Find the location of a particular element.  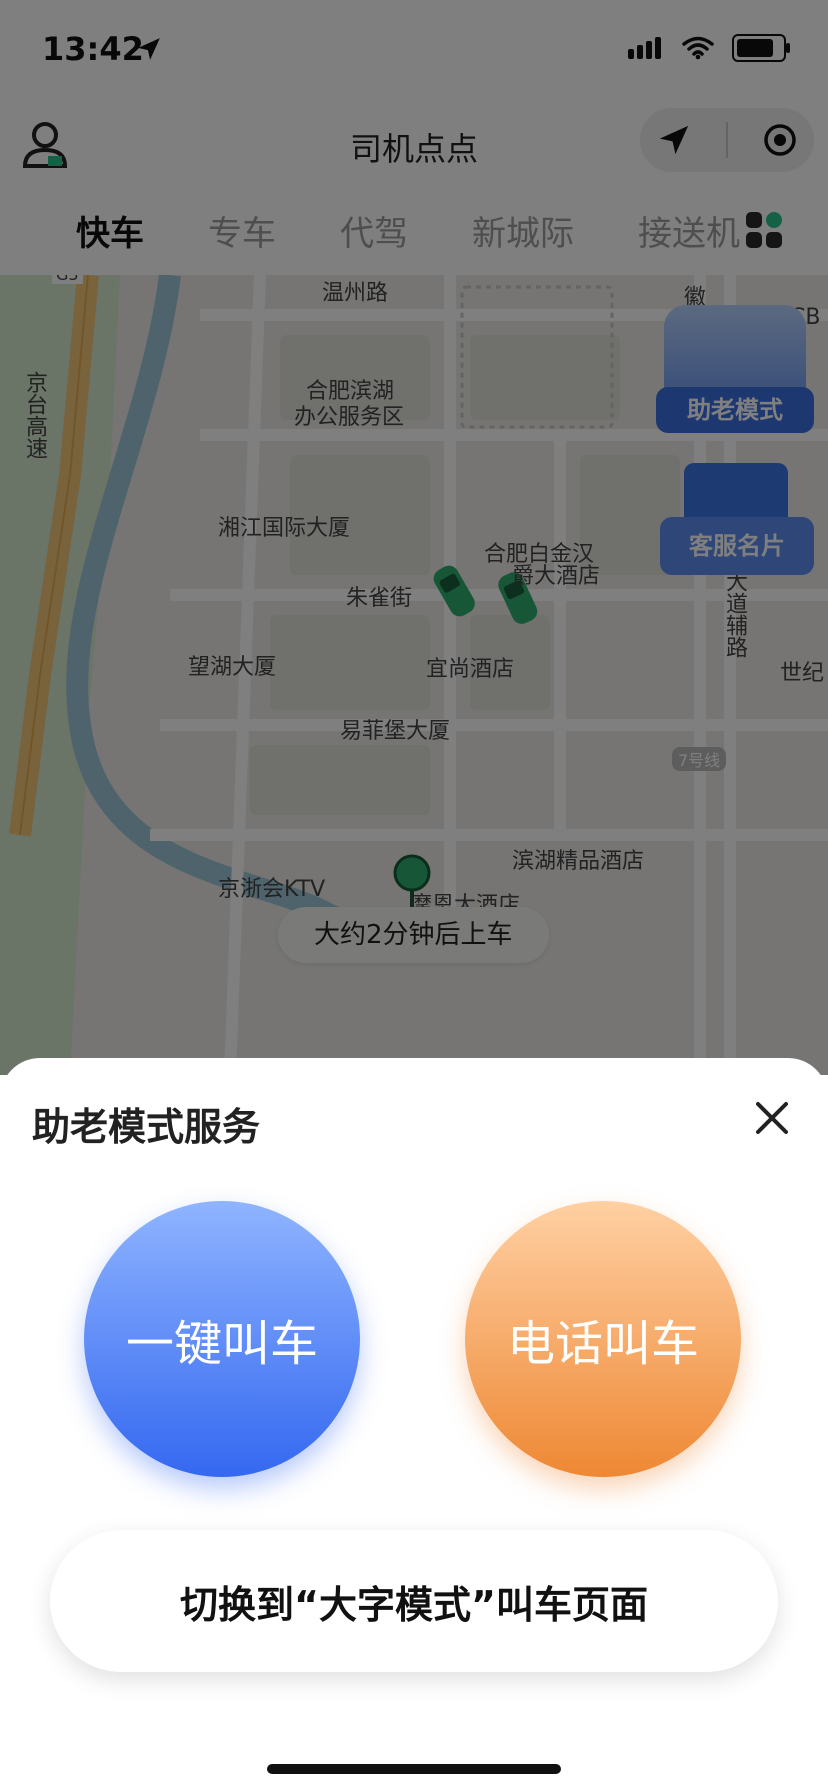

phone-call-button: 电话叫车 is located at coordinates (603, 1339).